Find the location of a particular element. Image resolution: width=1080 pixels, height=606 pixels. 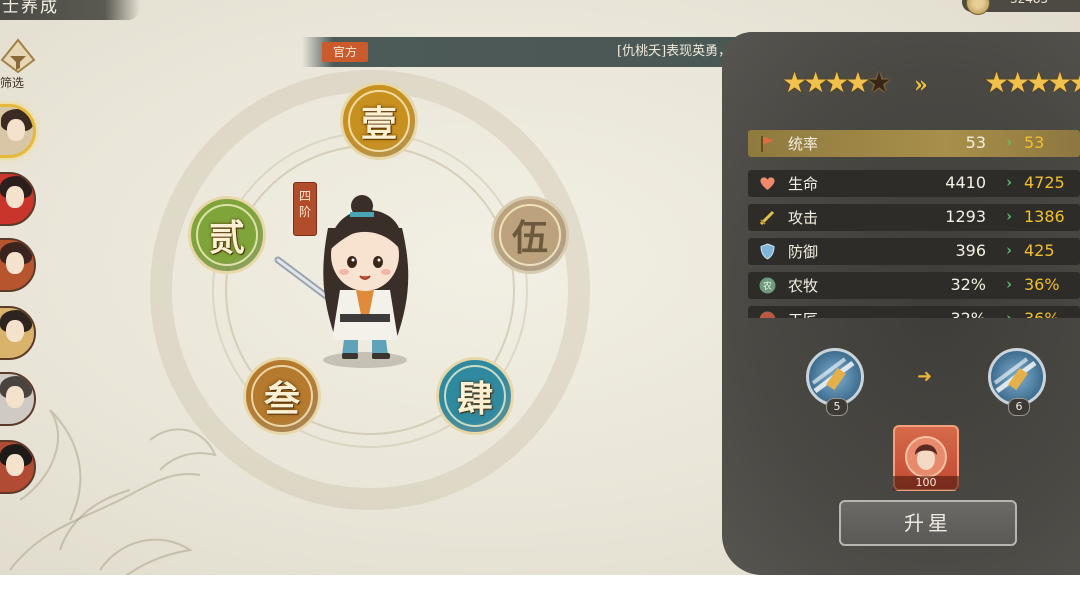

rank-orb-4: 肆 is located at coordinates (475, 396).